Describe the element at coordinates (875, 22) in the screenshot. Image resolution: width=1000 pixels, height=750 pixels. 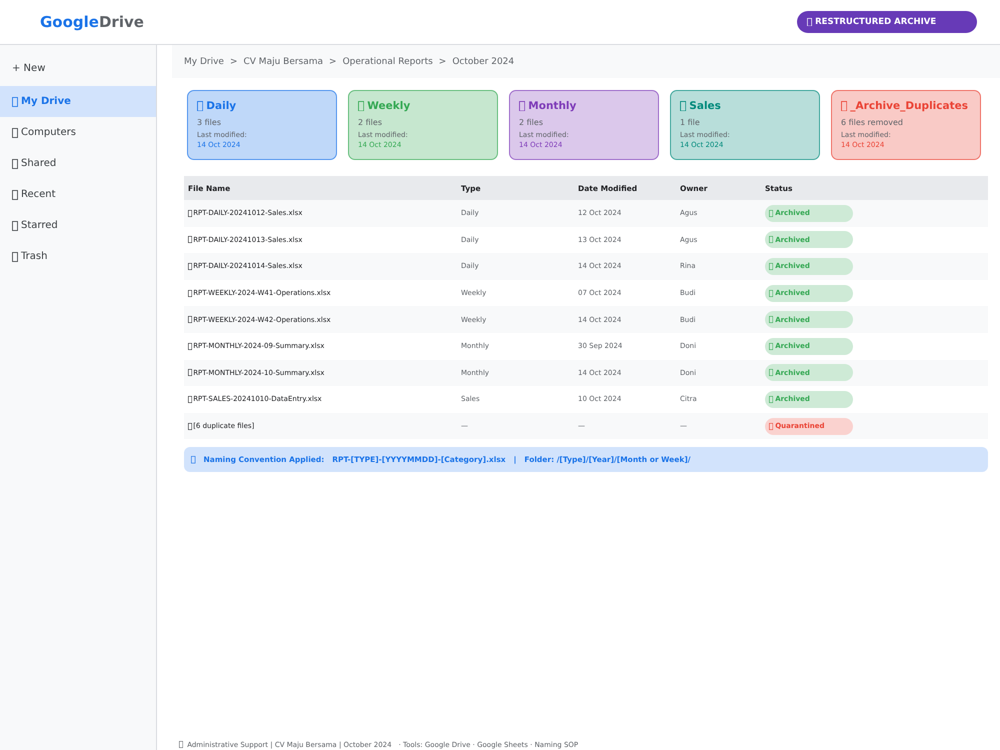
I see `badge-label: RESTRUCTURED ARCHIVE` at that location.